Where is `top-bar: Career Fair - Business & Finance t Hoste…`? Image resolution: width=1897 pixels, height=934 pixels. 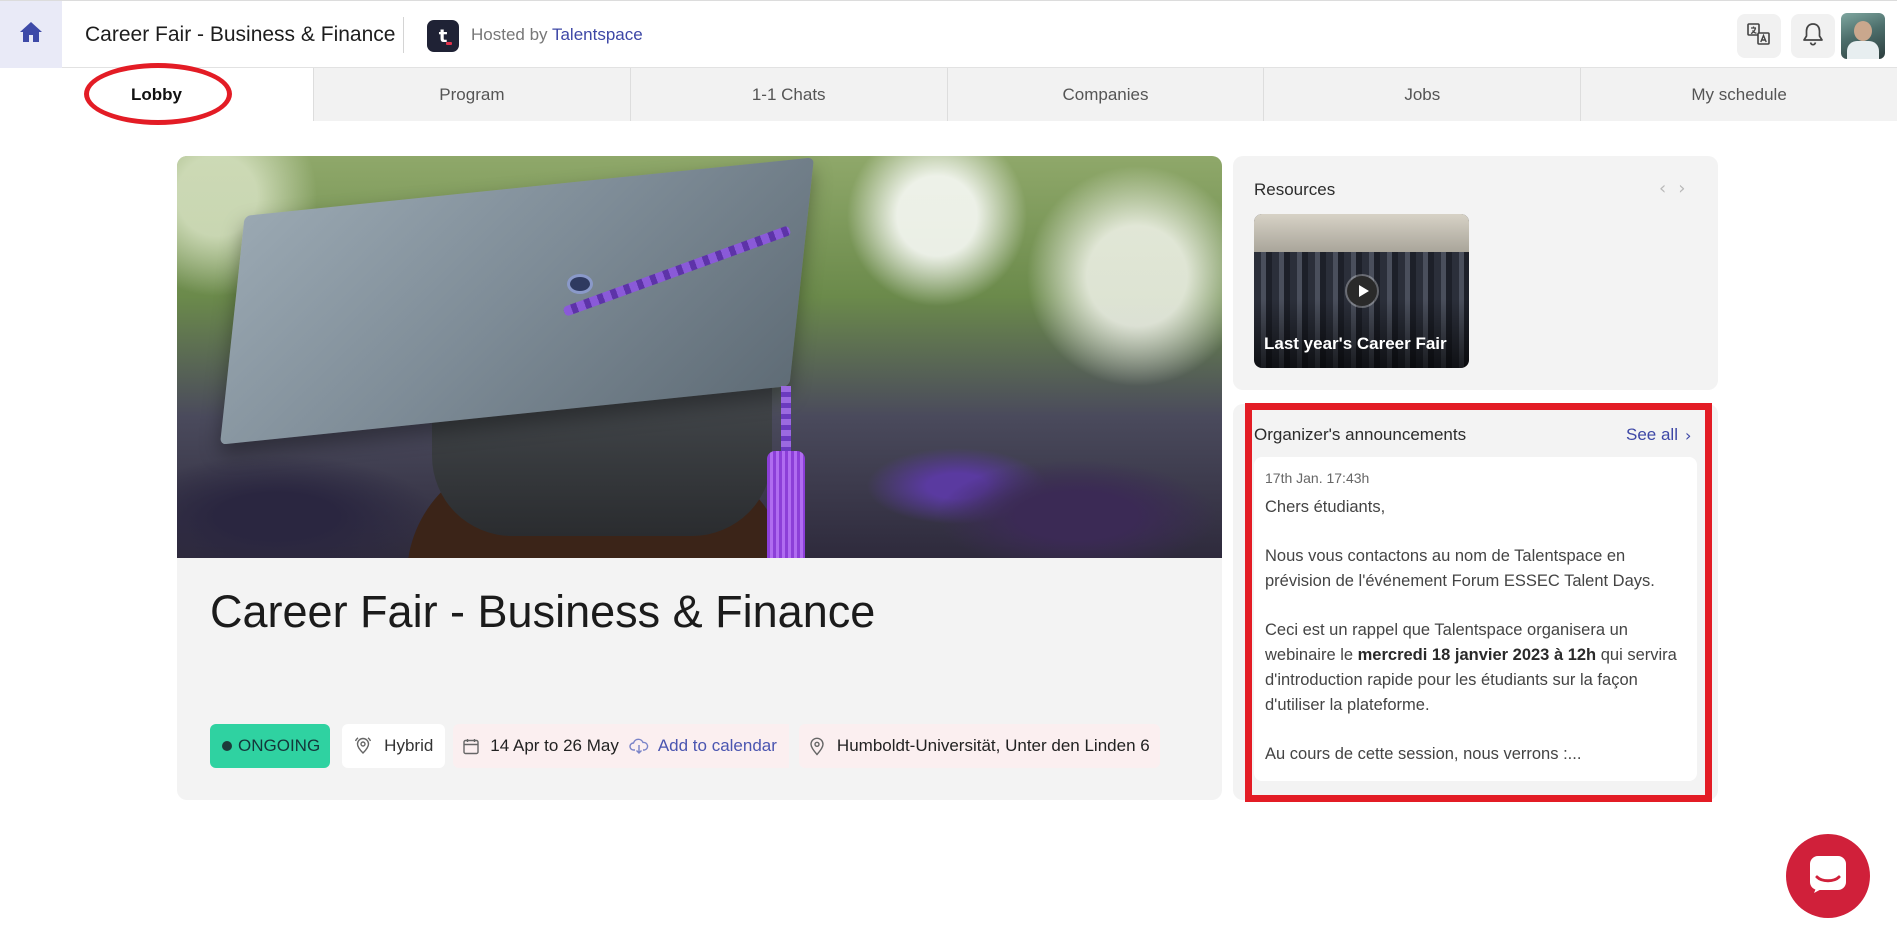
top-bar: Career Fair - Business & Finance t Hoste… is located at coordinates (948, 34).